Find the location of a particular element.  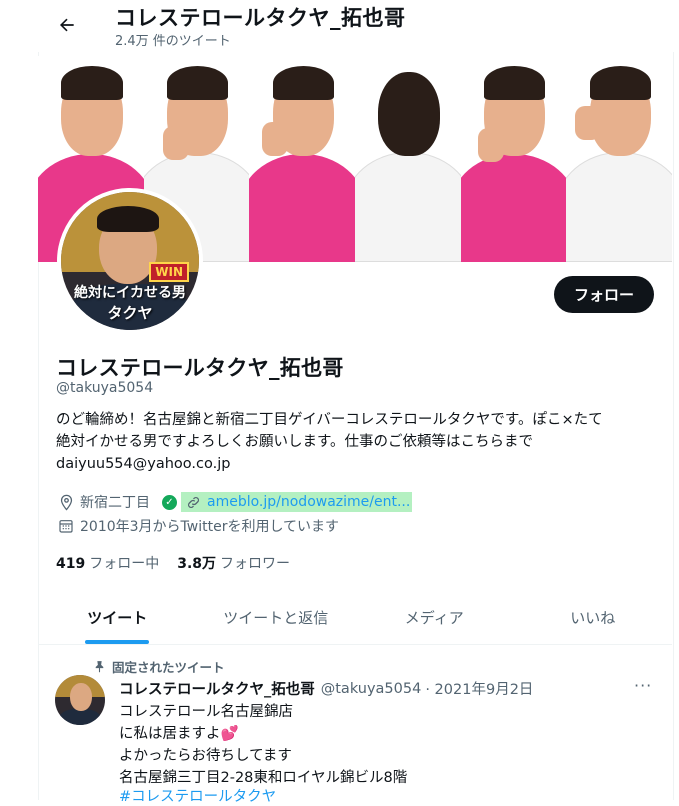

profile-joined-date: 2010年3月からTwitterを利用しています is located at coordinates (210, 527).